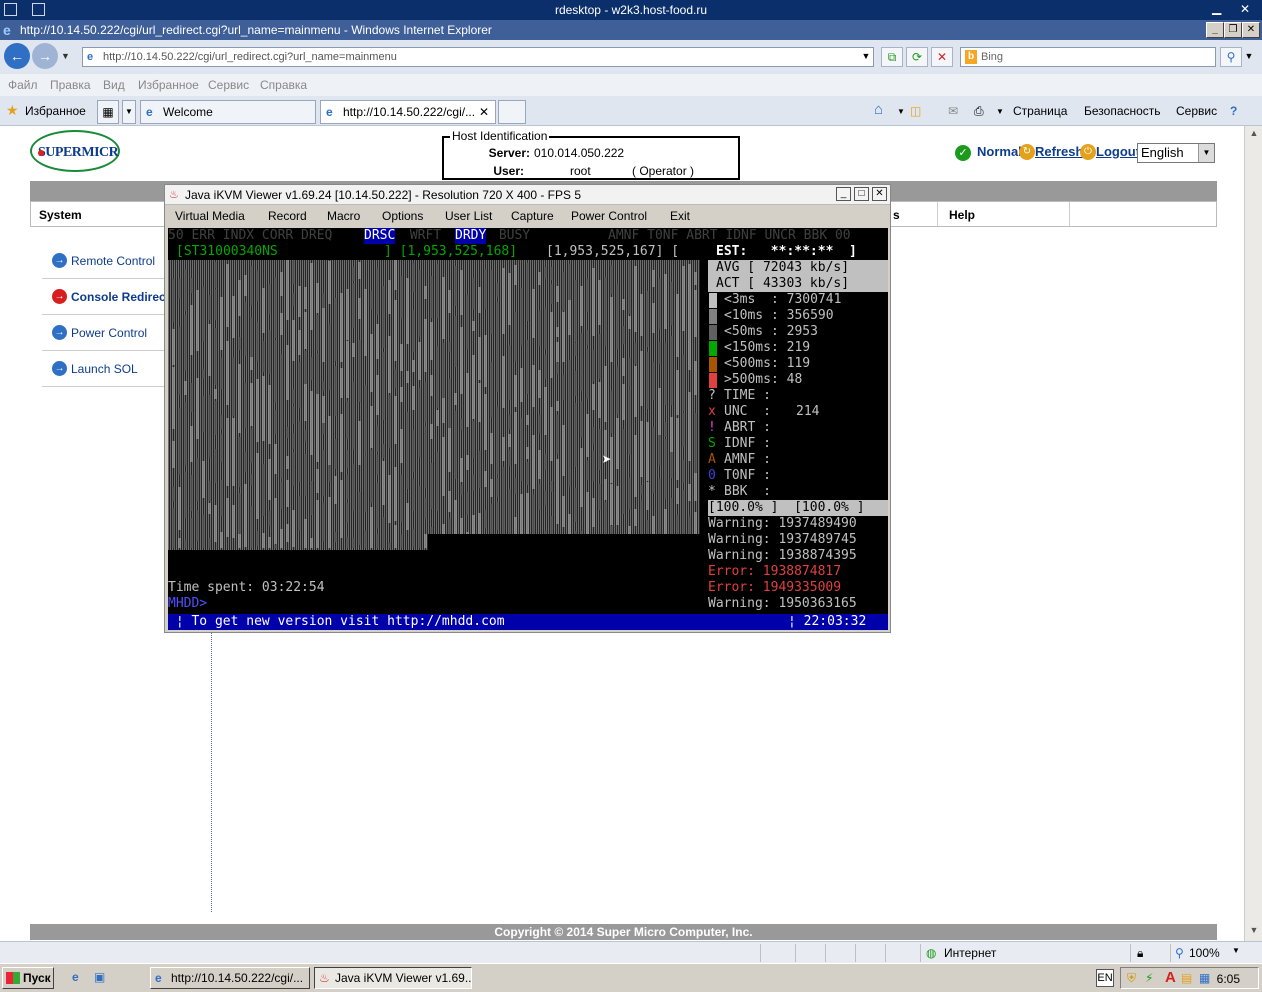 The width and height of the screenshot is (1262, 992). I want to click on sidebar-item-power-control: → Power Control, so click(104, 333).